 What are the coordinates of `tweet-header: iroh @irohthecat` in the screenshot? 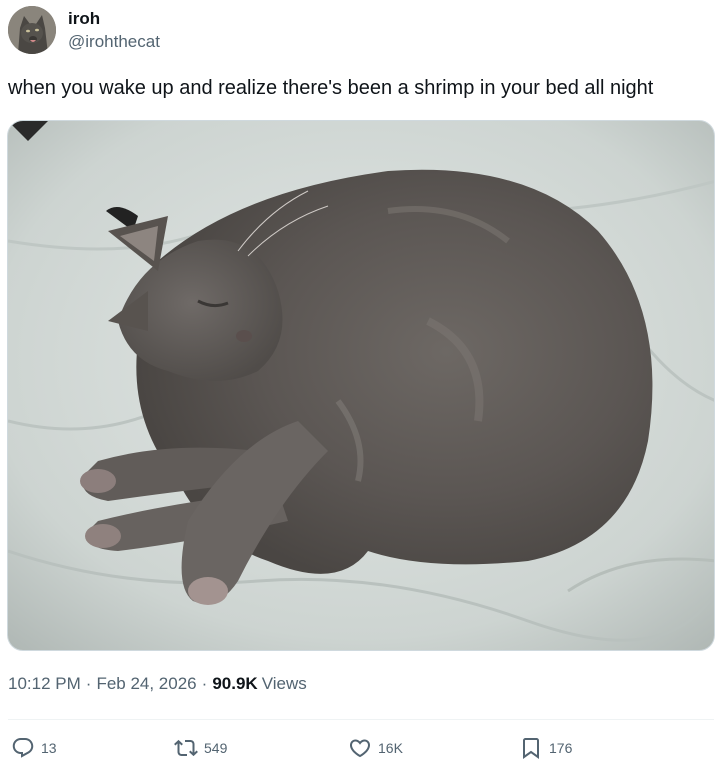 It's located at (84, 30).